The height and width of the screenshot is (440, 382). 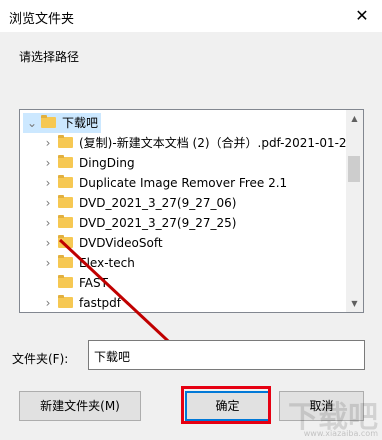 I want to click on tree-item-label: Elex-tech, so click(x=107, y=263).